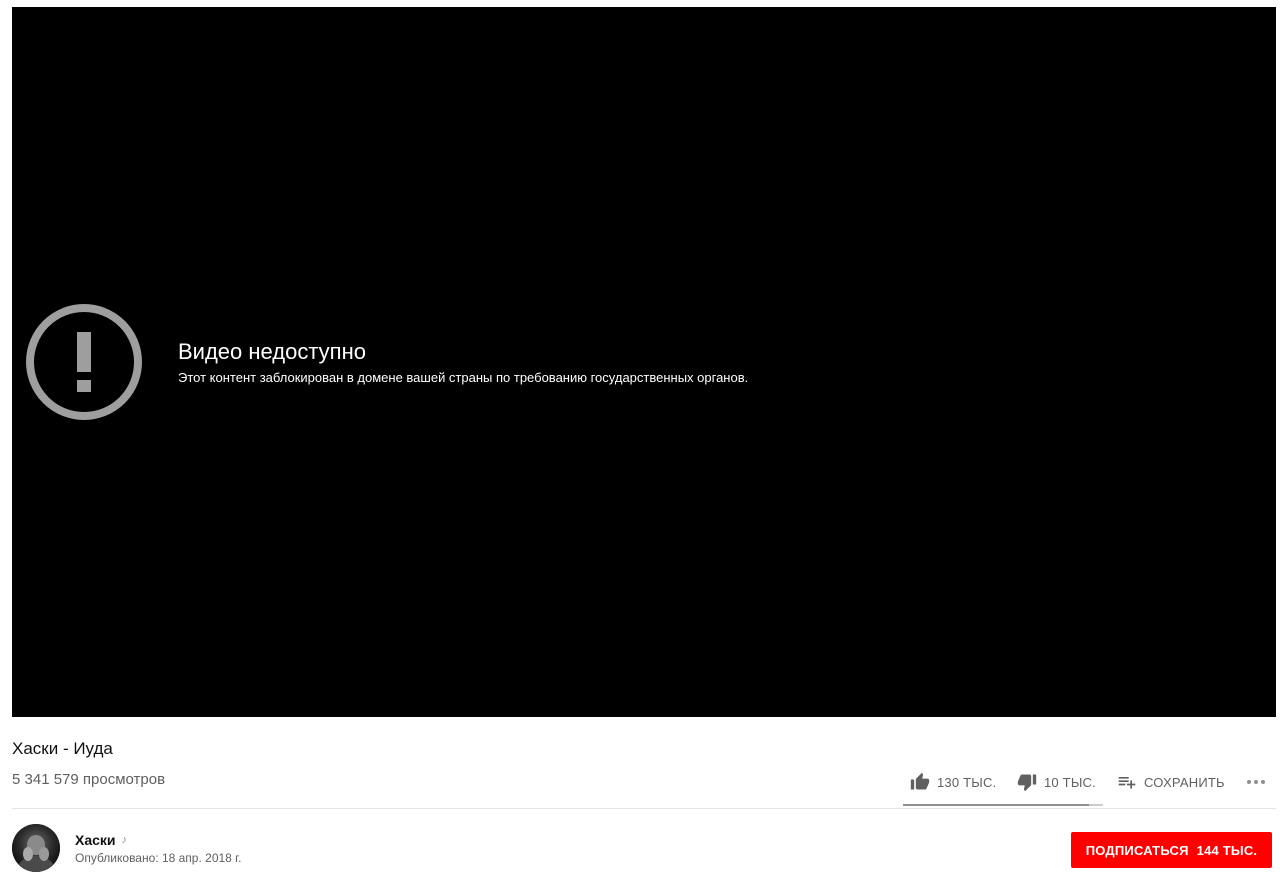 The height and width of the screenshot is (876, 1280). I want to click on thumbs-down-icon, so click(1027, 783).